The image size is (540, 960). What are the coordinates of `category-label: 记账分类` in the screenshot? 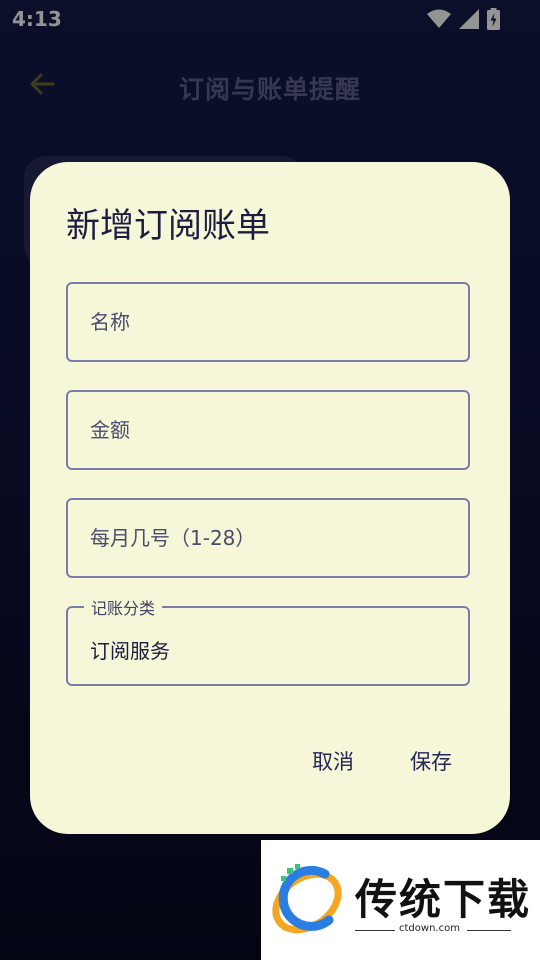 It's located at (123, 607).